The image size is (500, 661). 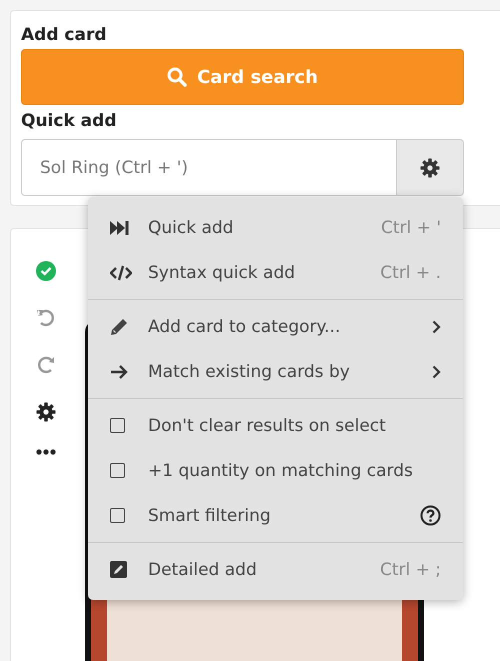 I want to click on settings-button, so click(x=430, y=167).